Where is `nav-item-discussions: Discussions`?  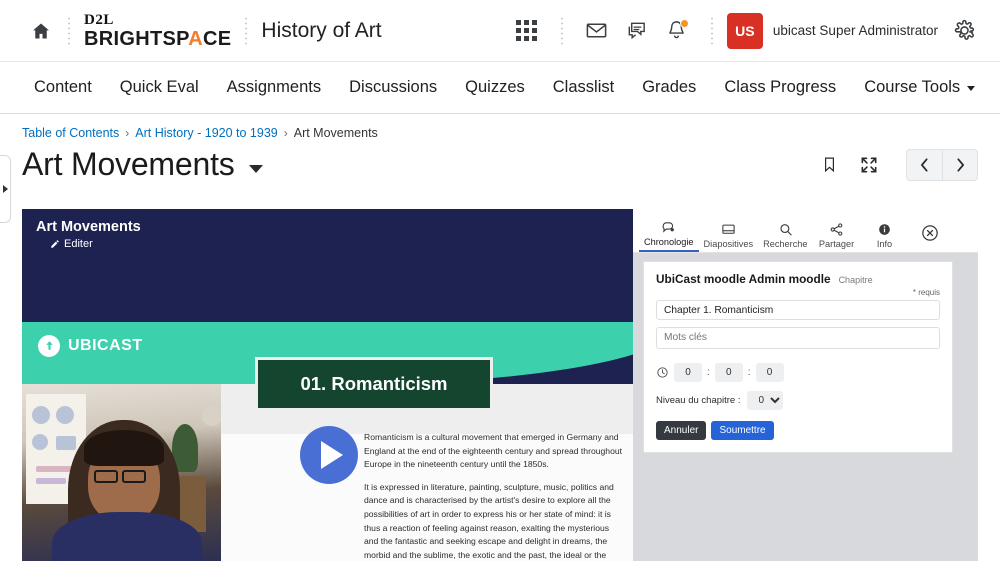
nav-item-discussions: Discussions is located at coordinates (393, 87).